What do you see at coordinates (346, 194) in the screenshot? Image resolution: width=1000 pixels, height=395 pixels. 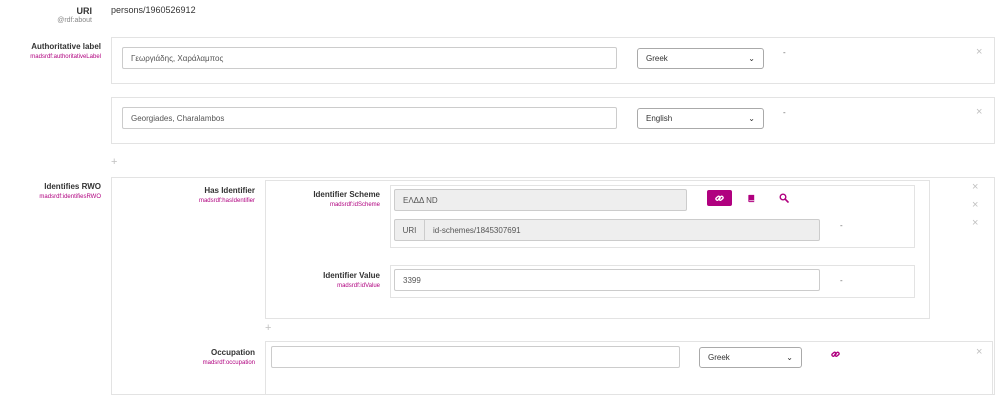 I see `identifier-scheme-label: Identifier Scheme` at bounding box center [346, 194].